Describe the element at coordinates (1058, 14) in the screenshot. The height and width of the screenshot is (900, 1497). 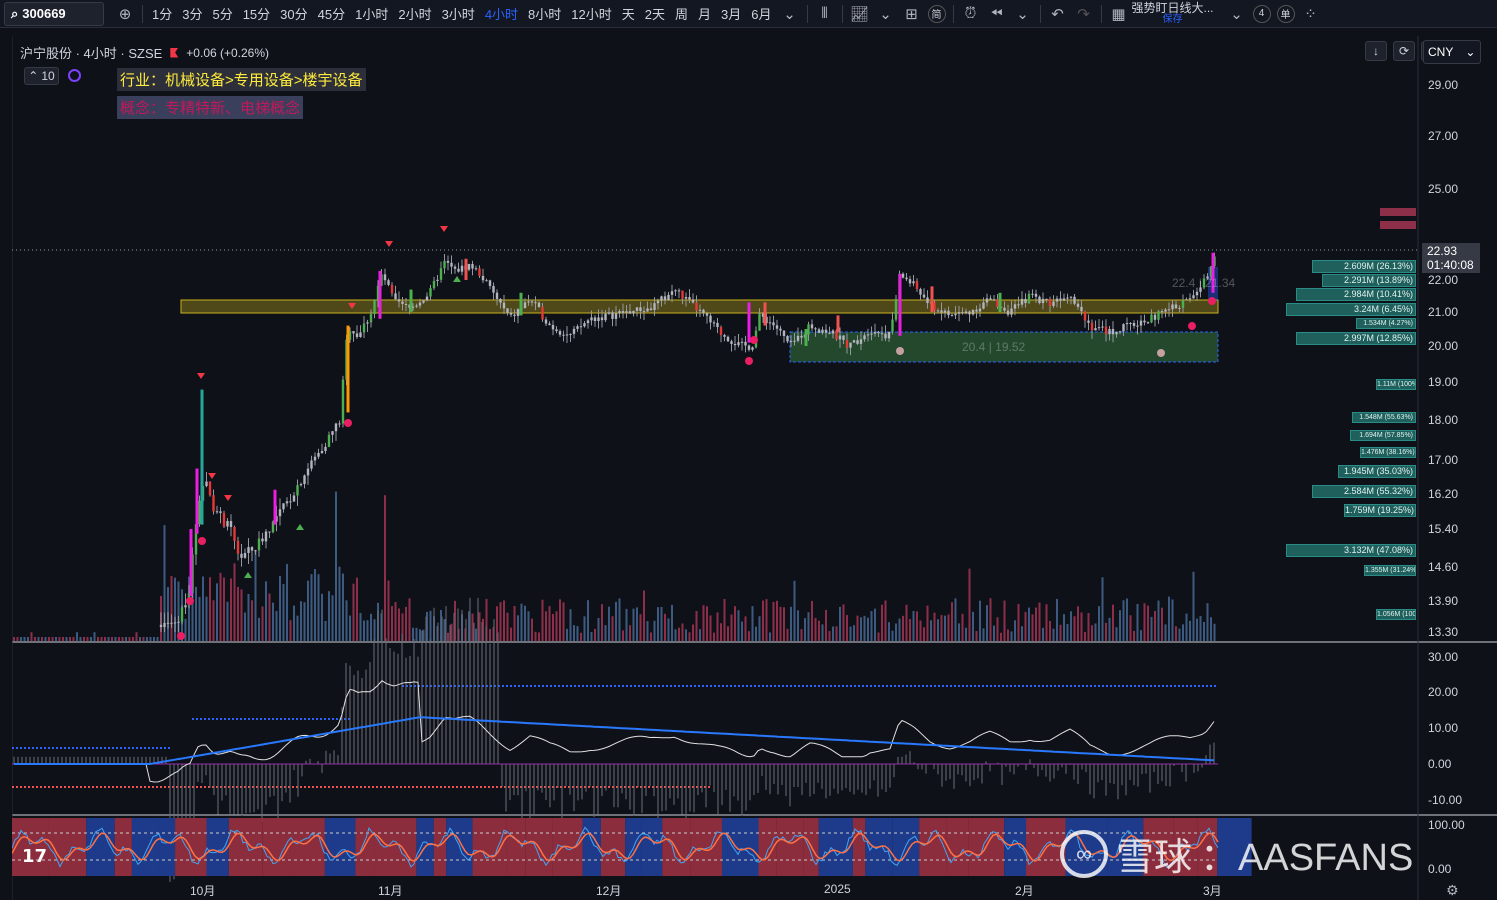
I see `undo-icon: ↶` at that location.